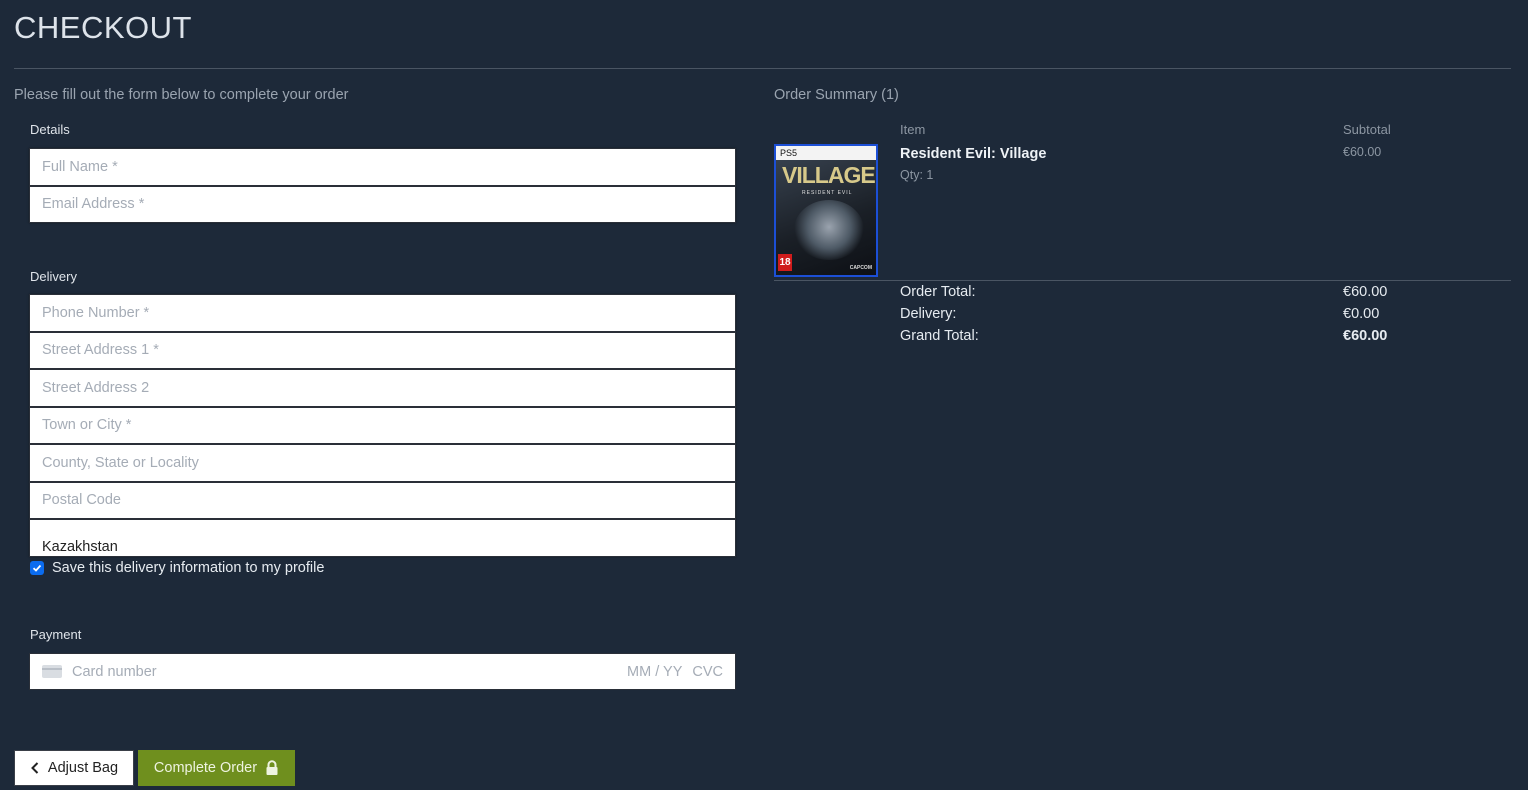 Image resolution: width=1528 pixels, height=790 pixels. I want to click on order-total-value: €60.00, so click(1365, 292).